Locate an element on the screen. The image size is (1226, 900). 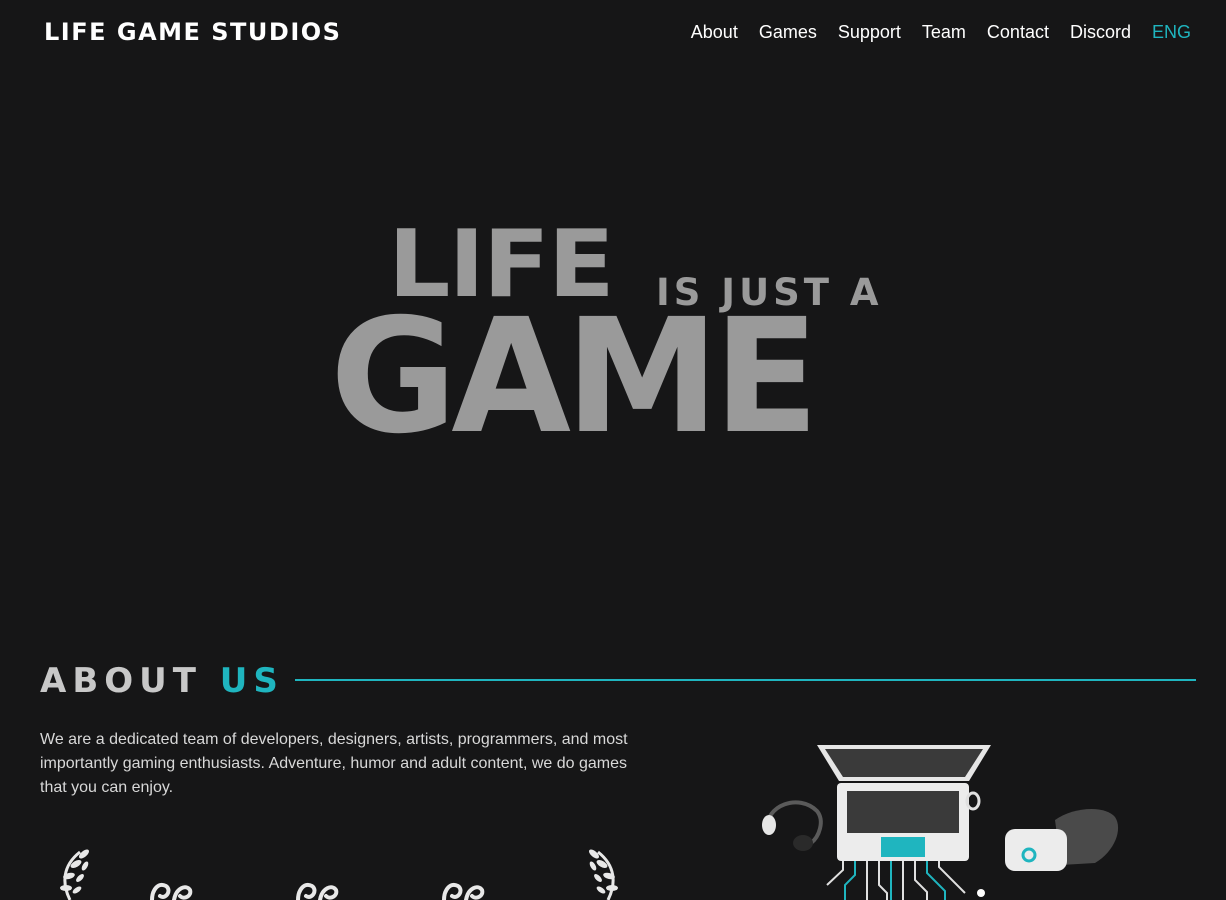
award-script-marks is located at coordinates (317, 891).